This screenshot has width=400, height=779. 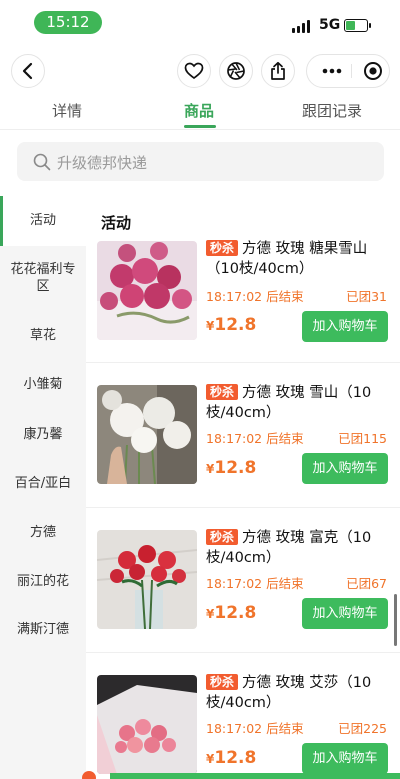 I want to click on nav-bar, so click(x=200, y=72).